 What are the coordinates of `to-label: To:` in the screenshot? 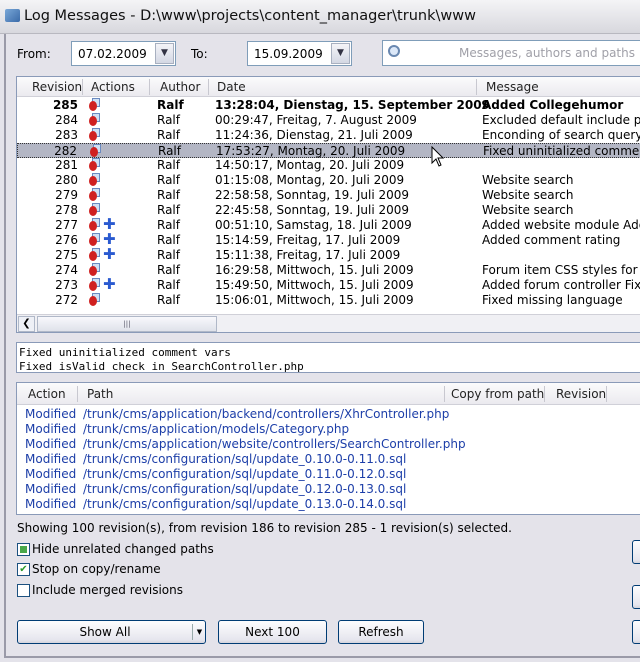 It's located at (199, 54).